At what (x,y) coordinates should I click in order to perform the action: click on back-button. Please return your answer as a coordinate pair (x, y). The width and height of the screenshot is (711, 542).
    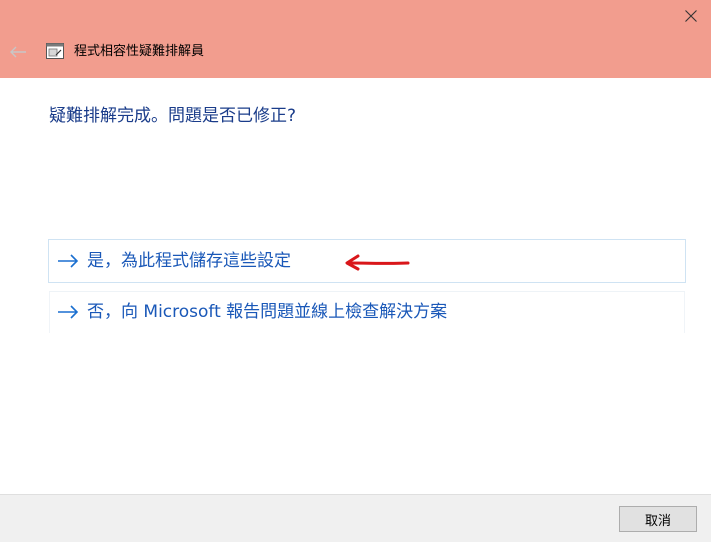
    Looking at the image, I should click on (18, 52).